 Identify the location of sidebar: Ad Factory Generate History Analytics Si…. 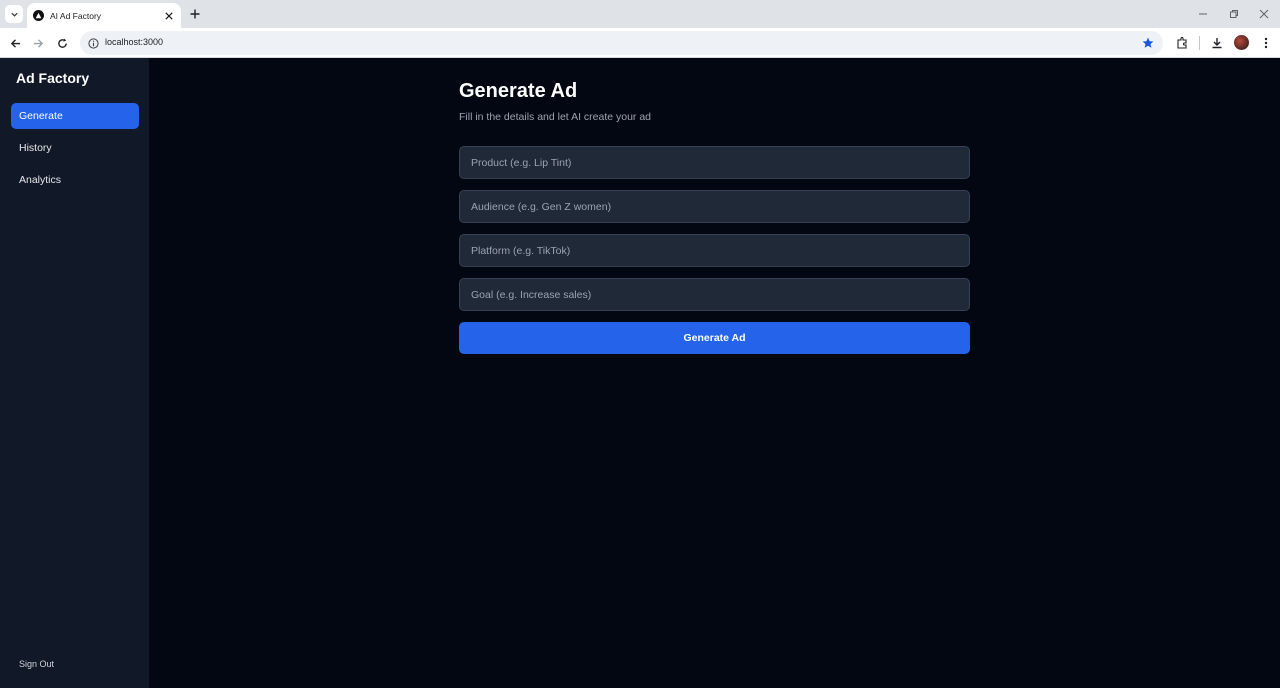
(74, 373).